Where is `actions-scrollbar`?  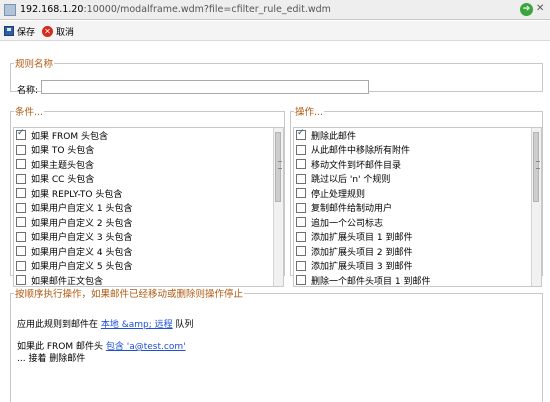
actions-scrollbar is located at coordinates (536, 207).